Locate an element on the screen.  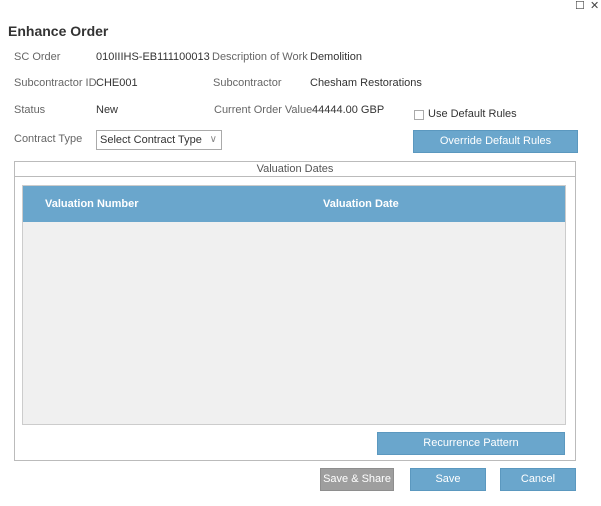
maximize-icon: ☐ is located at coordinates (580, 6).